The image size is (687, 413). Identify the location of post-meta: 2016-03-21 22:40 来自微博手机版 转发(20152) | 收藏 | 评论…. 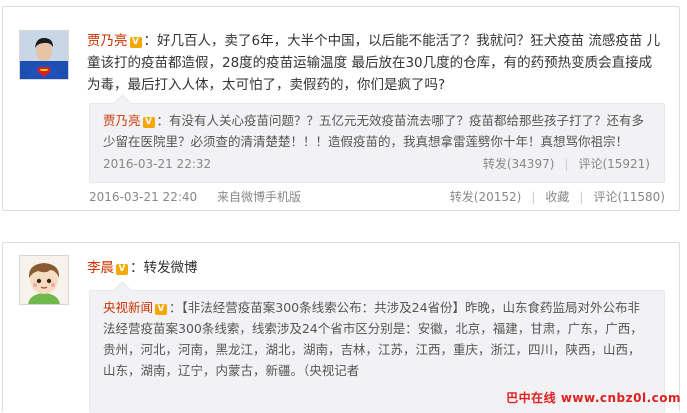
(377, 196).